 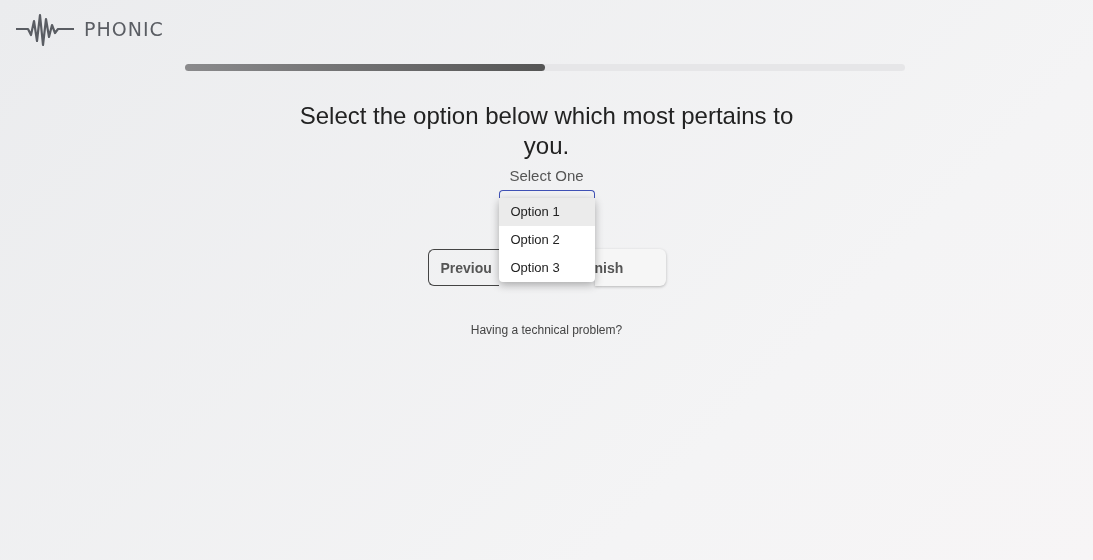 What do you see at coordinates (463, 267) in the screenshot?
I see `previous-button: Previou` at bounding box center [463, 267].